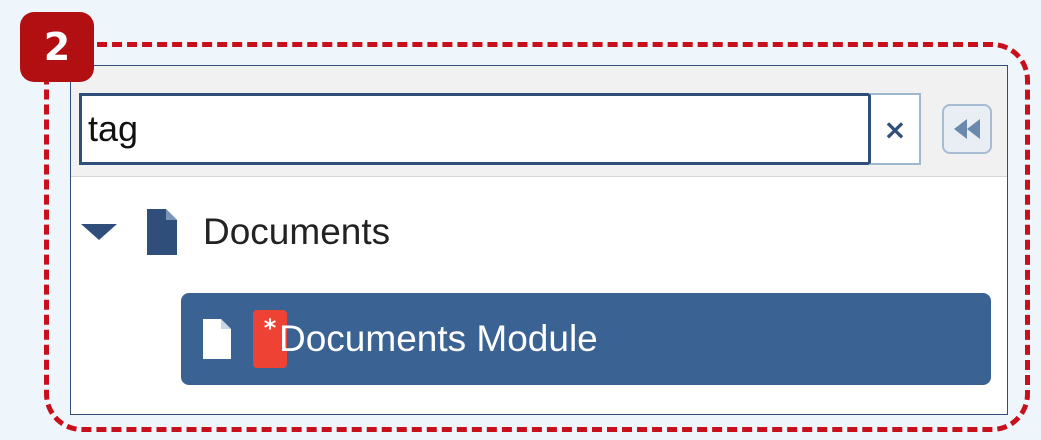  I want to click on double-chevron-left-icon, so click(967, 129).